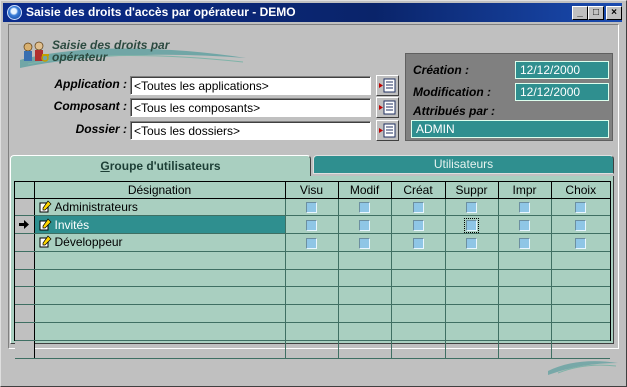 The image size is (627, 387). I want to click on dossier-field: <Tous les dossiers>, so click(250, 130).